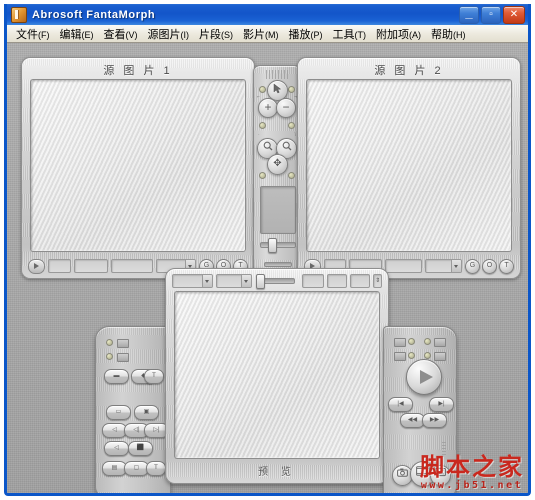  Describe the element at coordinates (154, 376) in the screenshot. I see `left-wing-button-3: T` at that location.